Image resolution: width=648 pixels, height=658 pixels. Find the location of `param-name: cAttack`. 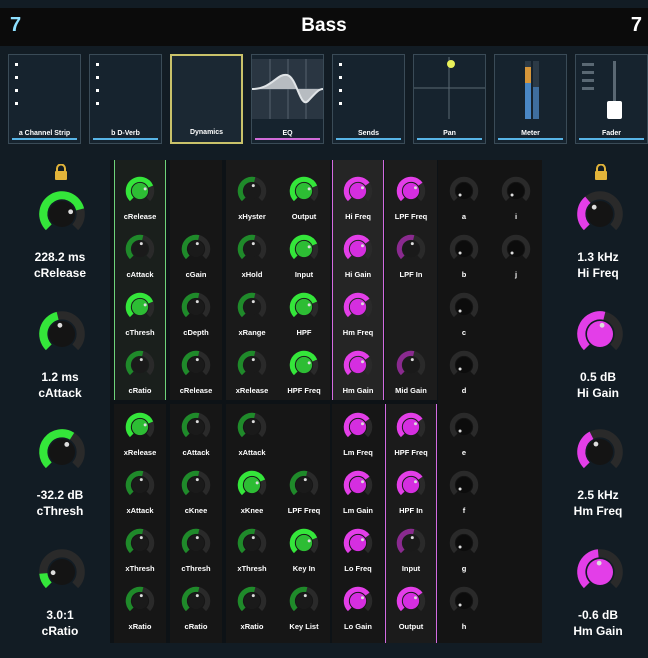

param-name: cAttack is located at coordinates (60, 393).